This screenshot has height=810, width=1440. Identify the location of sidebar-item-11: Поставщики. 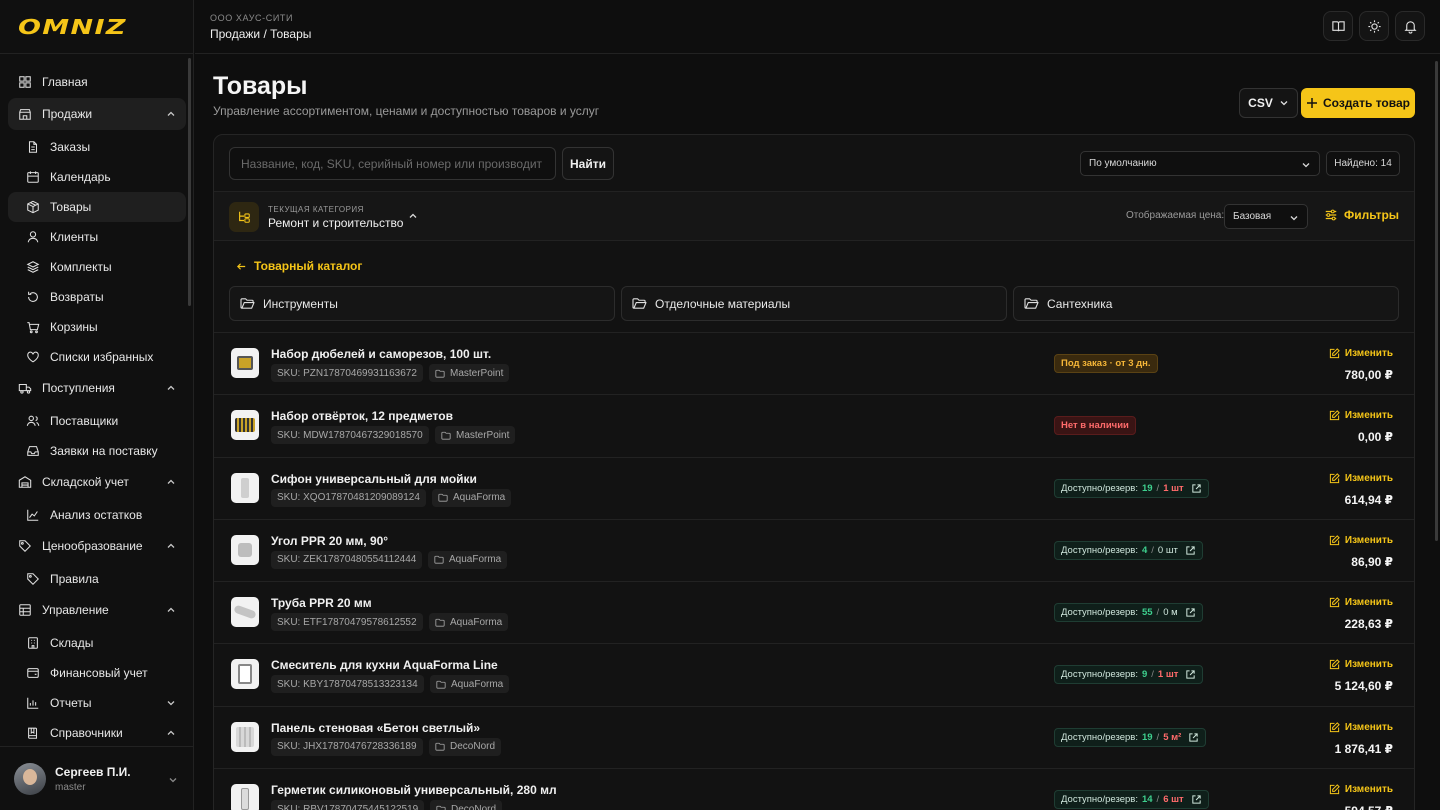
(97, 421).